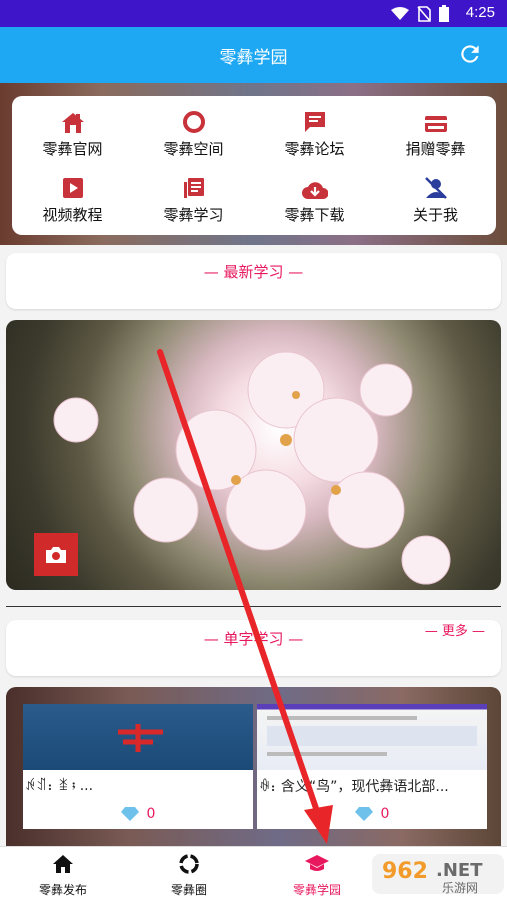  I want to click on camera-icon, so click(56, 554).